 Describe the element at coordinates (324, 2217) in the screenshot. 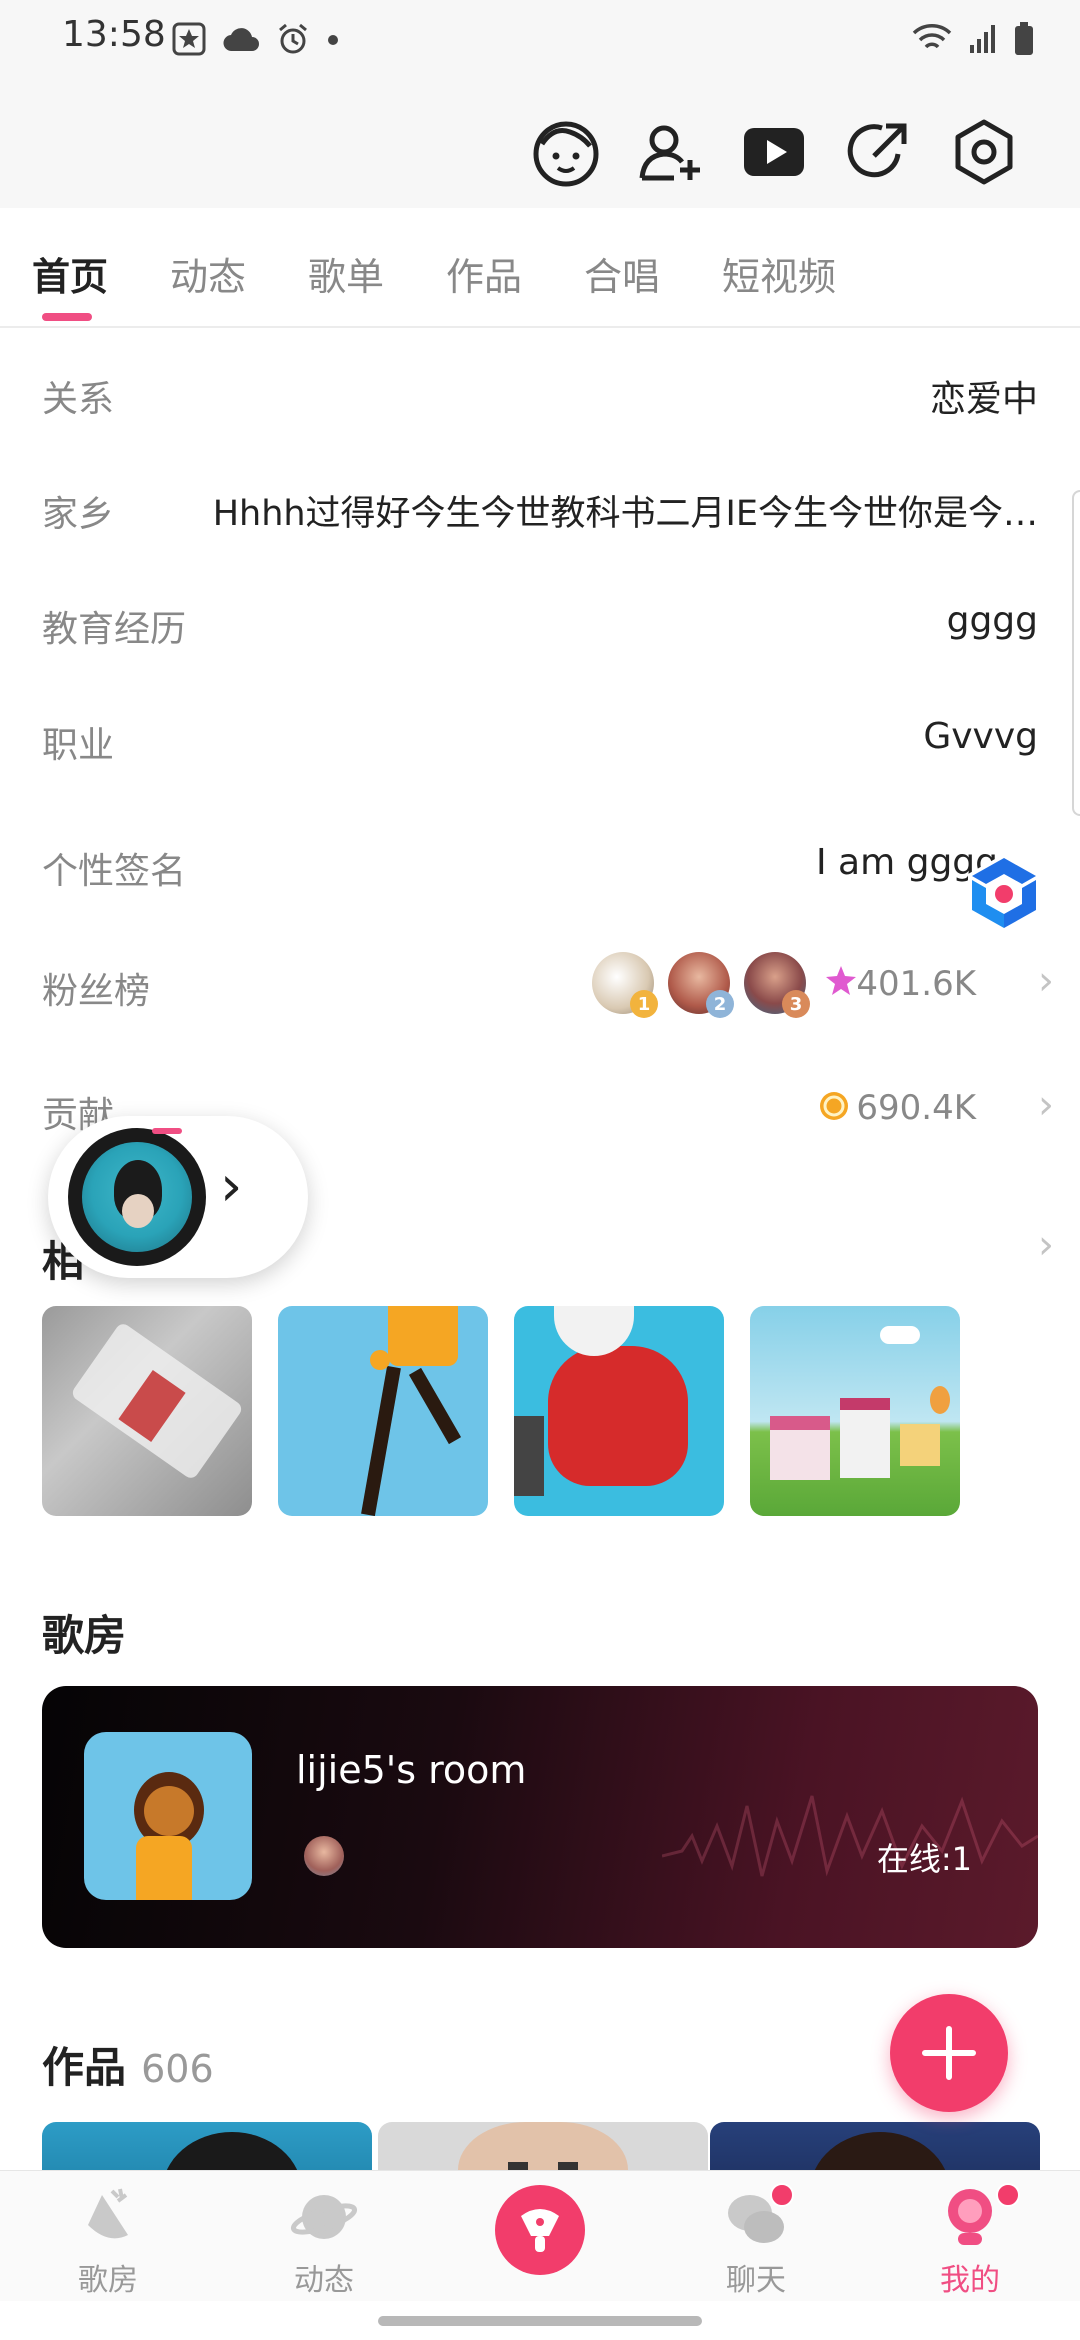

I see `planet-icon` at that location.